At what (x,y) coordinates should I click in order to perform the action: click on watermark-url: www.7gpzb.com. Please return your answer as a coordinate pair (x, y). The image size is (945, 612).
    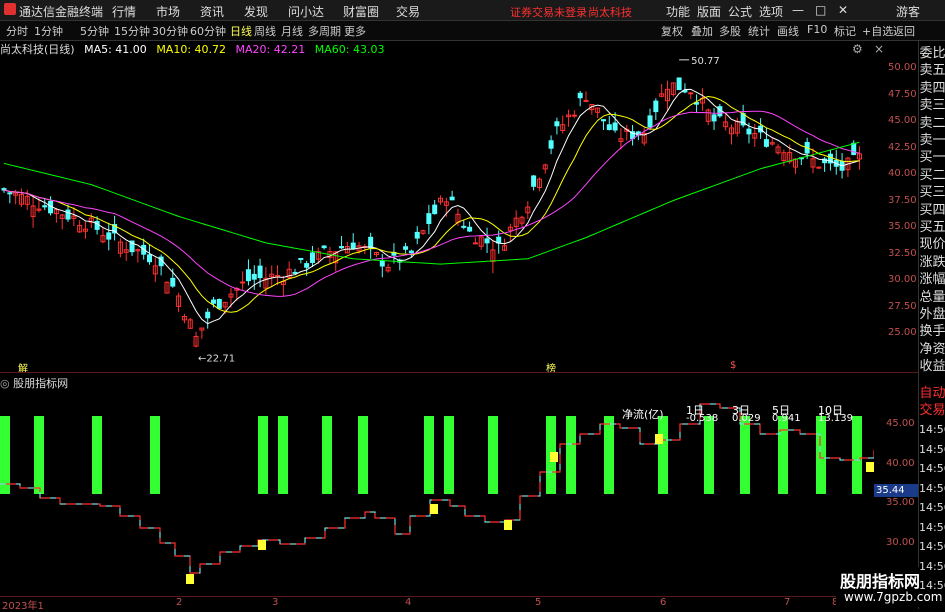
    Looking at the image, I should click on (893, 597).